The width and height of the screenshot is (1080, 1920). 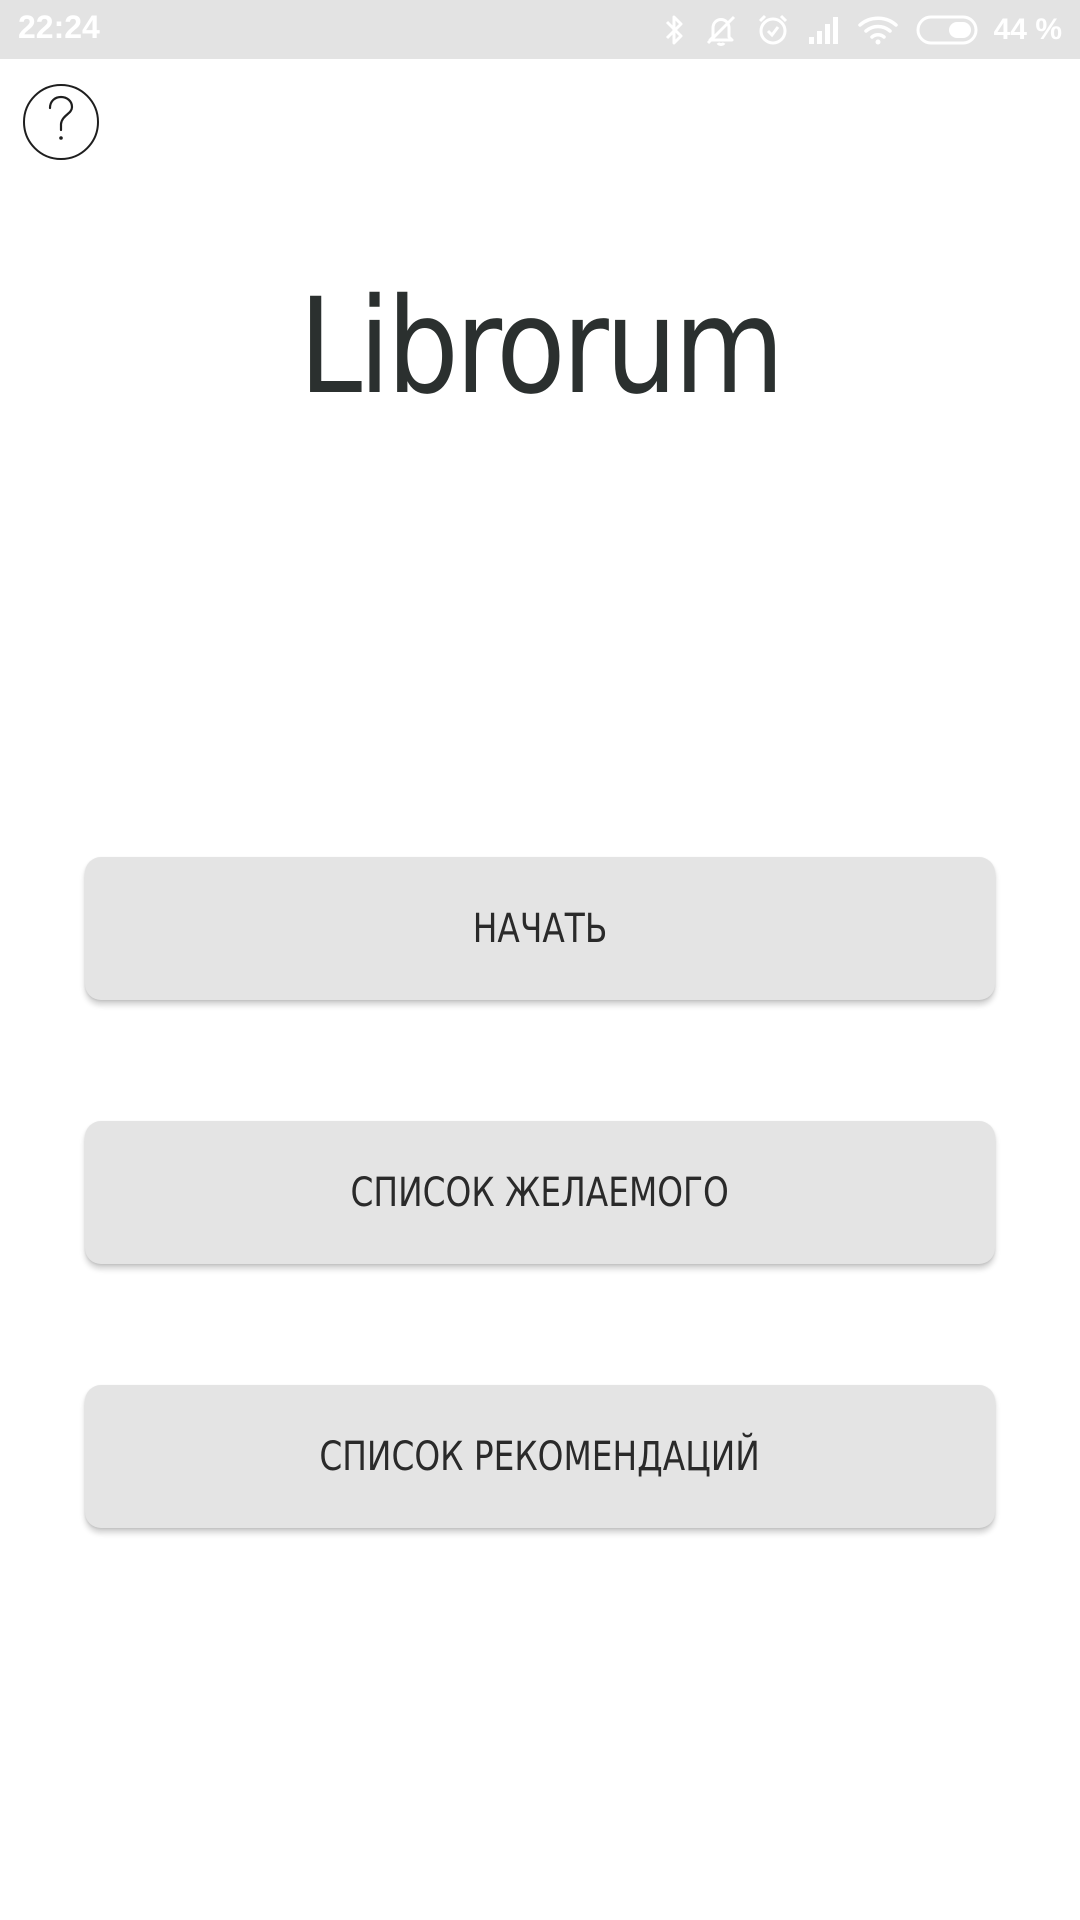 I want to click on alarm-icon, so click(x=773, y=30).